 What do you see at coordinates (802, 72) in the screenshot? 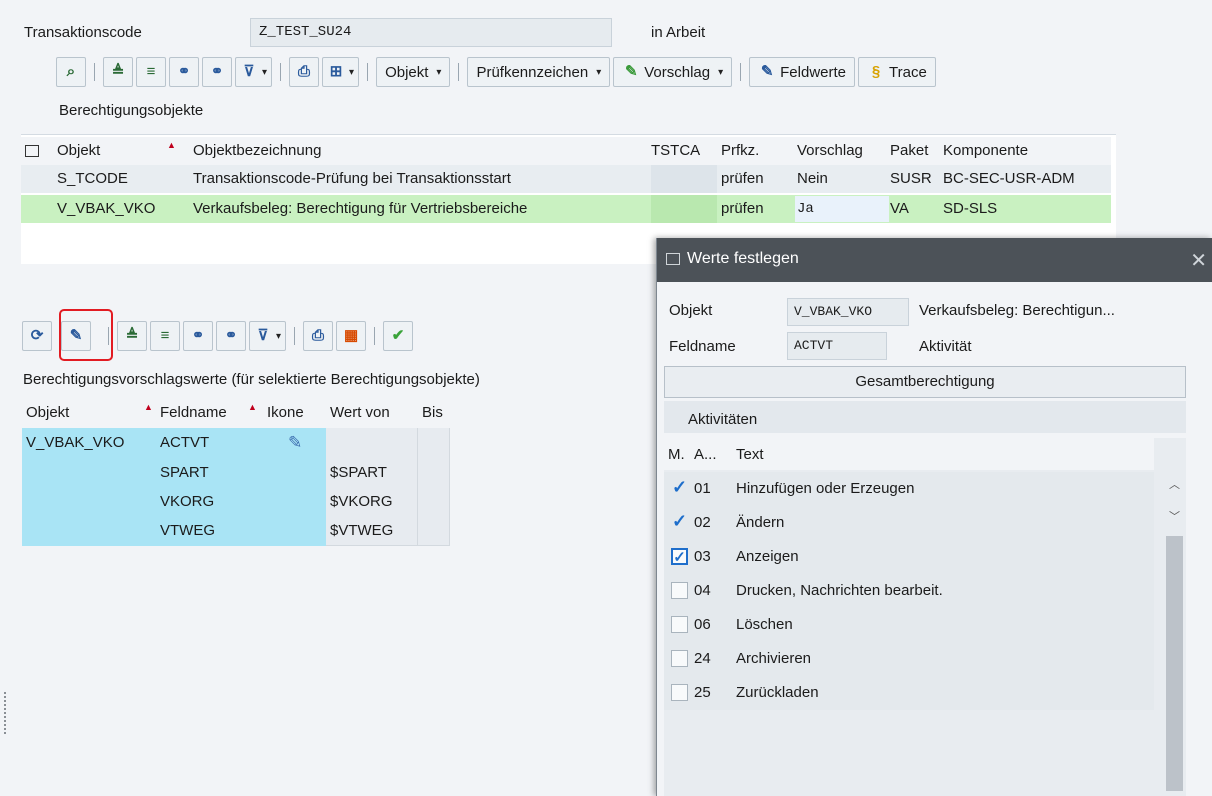
I see `feldwerte-button: ✎ Feldwerte` at bounding box center [802, 72].